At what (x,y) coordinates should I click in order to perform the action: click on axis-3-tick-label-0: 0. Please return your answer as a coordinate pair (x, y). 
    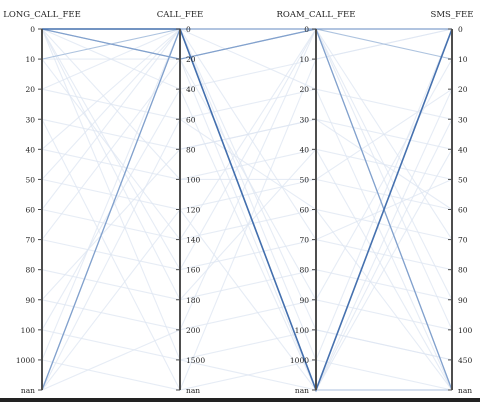
    Looking at the image, I should click on (460, 29).